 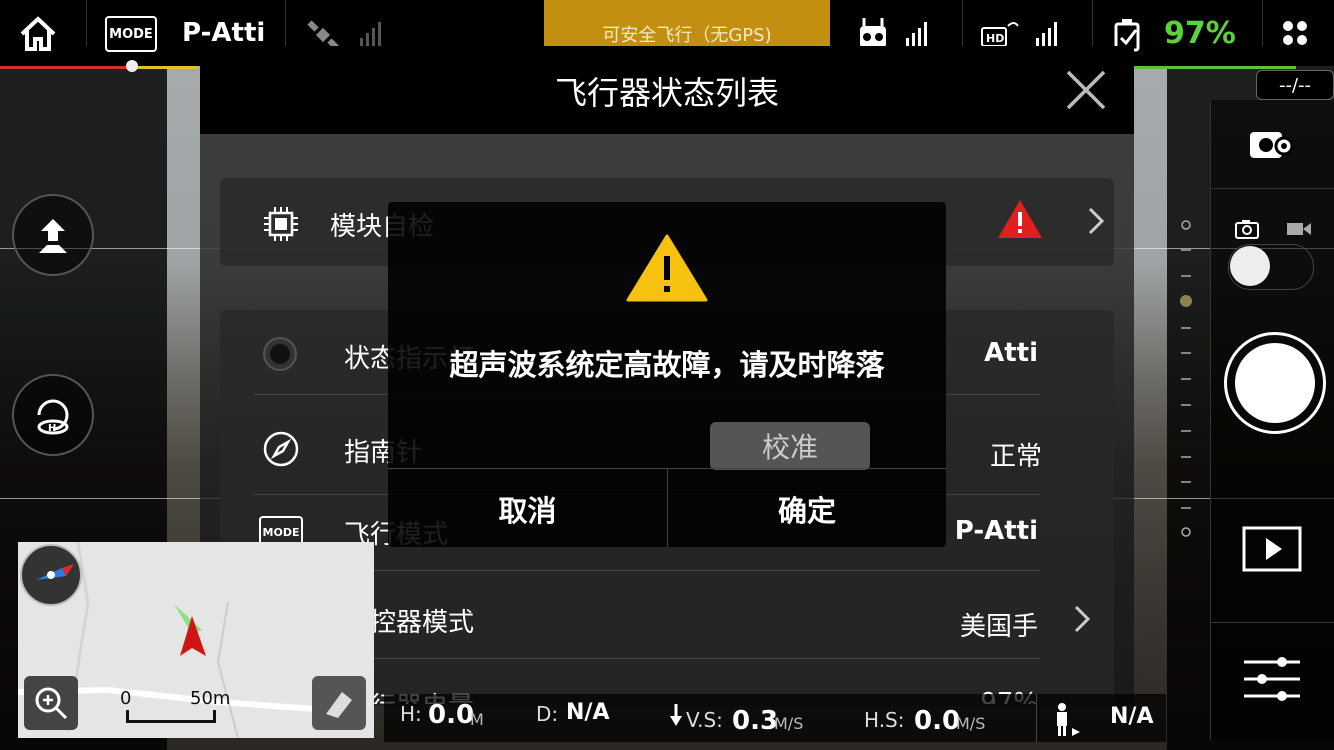 I want to click on height-unit: M, so click(x=477, y=719).